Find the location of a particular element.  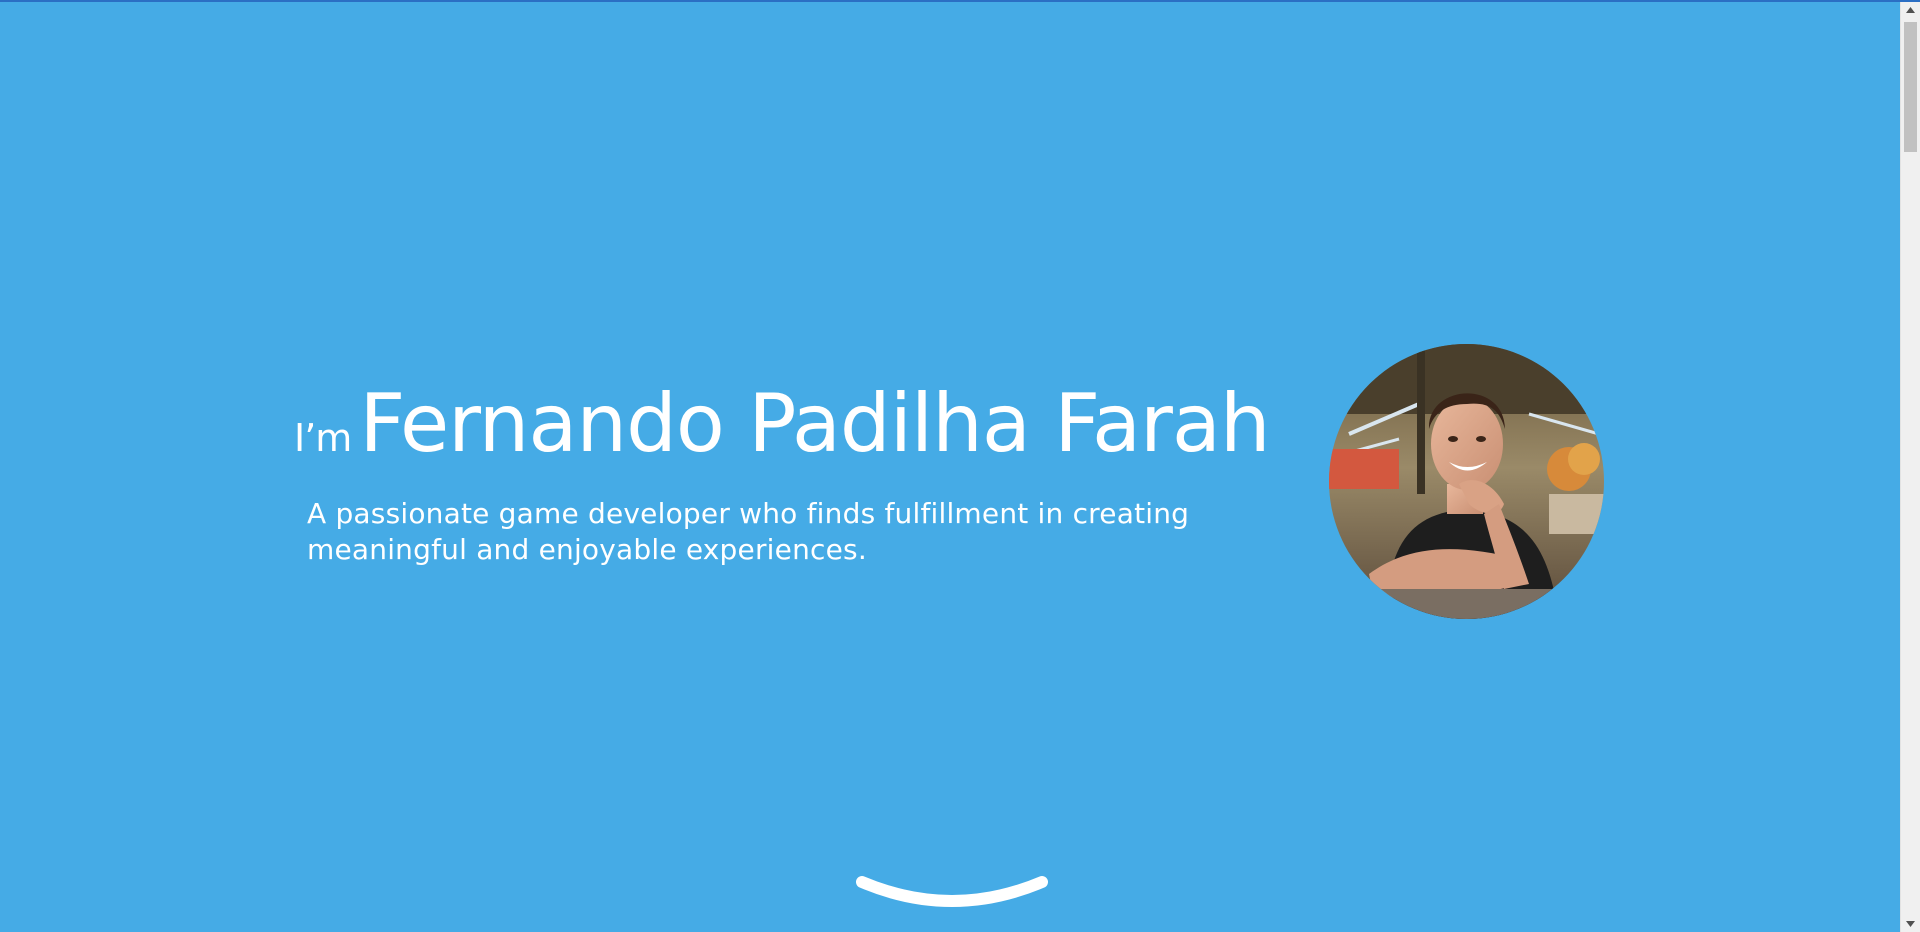

hero-heading: I’m Fernando Padilha Farah is located at coordinates (782, 423).